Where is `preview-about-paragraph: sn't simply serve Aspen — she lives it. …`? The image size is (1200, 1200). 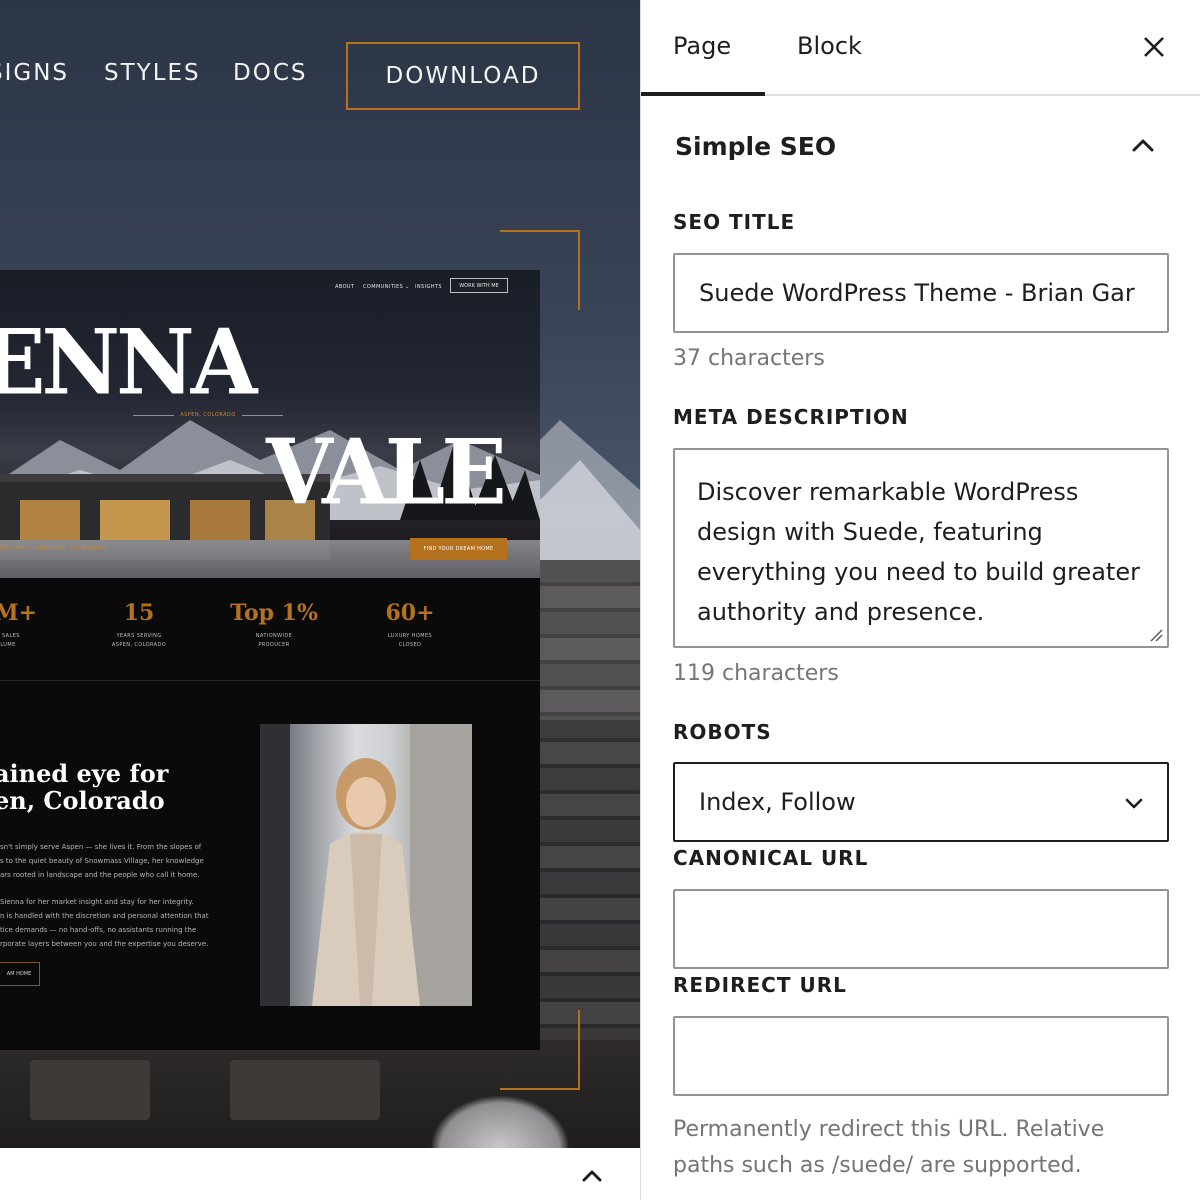 preview-about-paragraph: sn't simply serve Aspen — she lives it. … is located at coordinates (102, 861).